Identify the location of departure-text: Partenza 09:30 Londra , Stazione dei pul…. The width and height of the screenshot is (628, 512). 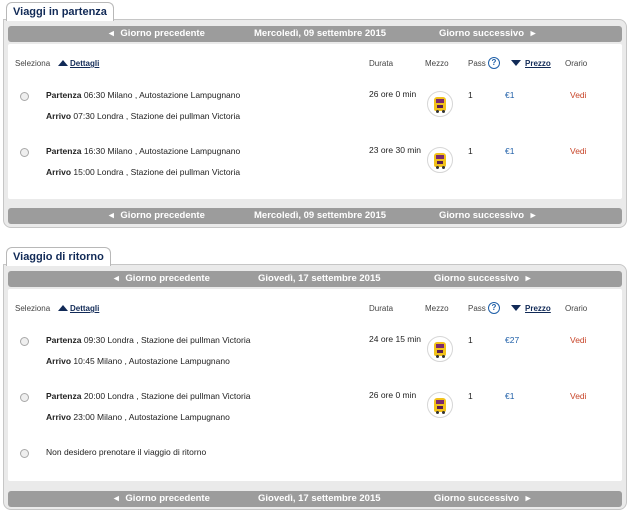
(148, 340).